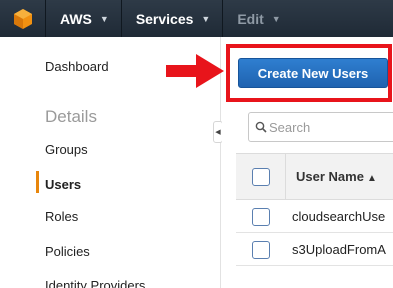 This screenshot has width=393, height=288. What do you see at coordinates (37, 182) in the screenshot?
I see `active-indicator` at bounding box center [37, 182].